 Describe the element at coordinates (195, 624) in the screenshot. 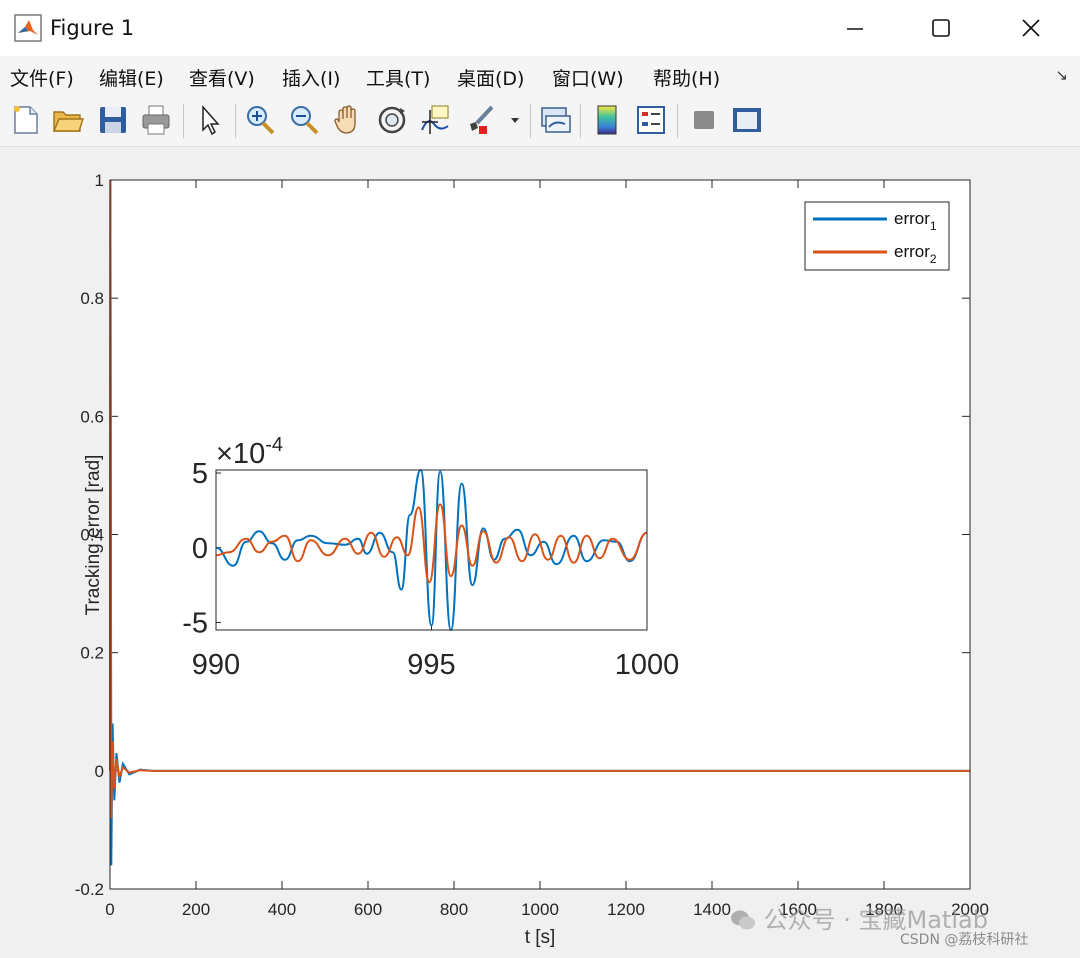

I see `inset-y-tick-label: -5` at that location.